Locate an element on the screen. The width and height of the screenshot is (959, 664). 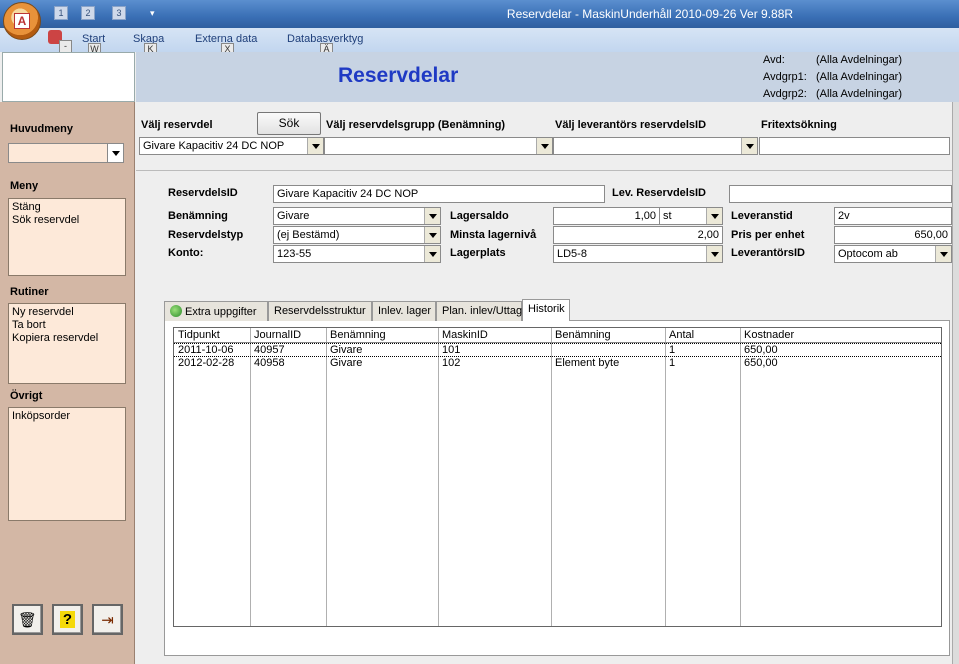
leverantorsid-combo: Optocom ab is located at coordinates (893, 254).